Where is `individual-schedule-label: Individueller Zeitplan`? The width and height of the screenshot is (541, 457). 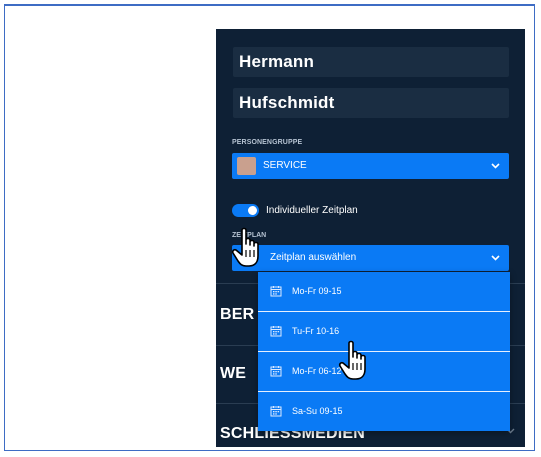
individual-schedule-label: Individueller Zeitplan is located at coordinates (312, 210).